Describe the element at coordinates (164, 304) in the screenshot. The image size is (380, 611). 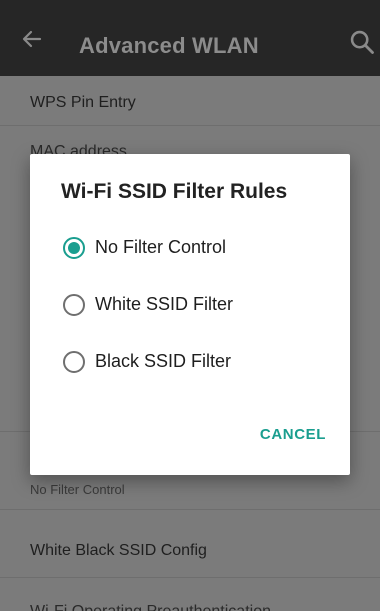
I see `option-label: White SSID Filter` at that location.